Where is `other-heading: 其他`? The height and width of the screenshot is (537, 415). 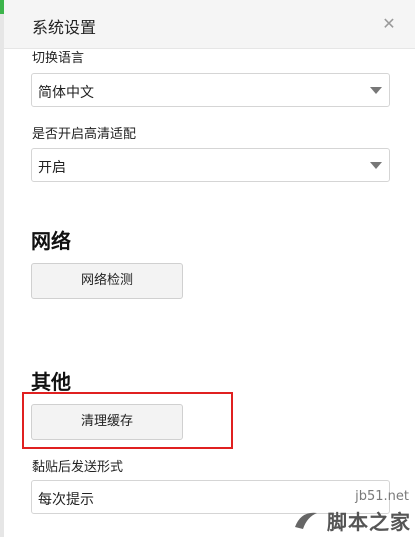 other-heading: 其他 is located at coordinates (51, 382).